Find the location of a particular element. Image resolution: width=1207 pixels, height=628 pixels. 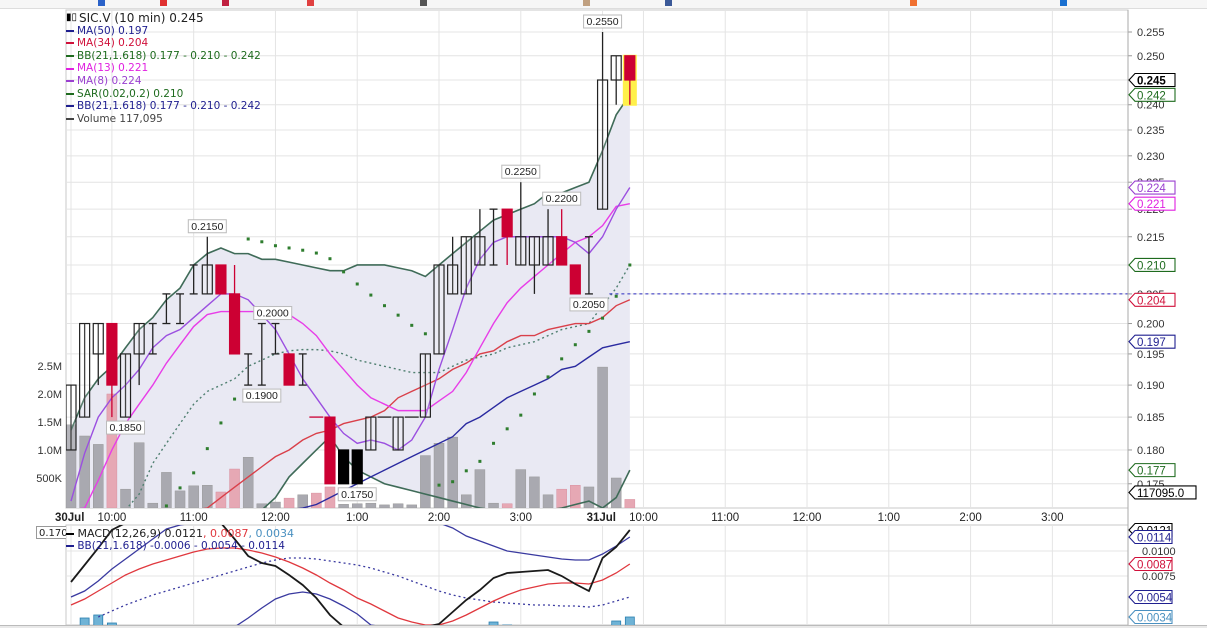

legend-item: BB(21,1.618) 0.177 - 0.210 - 0.242 is located at coordinates (163, 56).